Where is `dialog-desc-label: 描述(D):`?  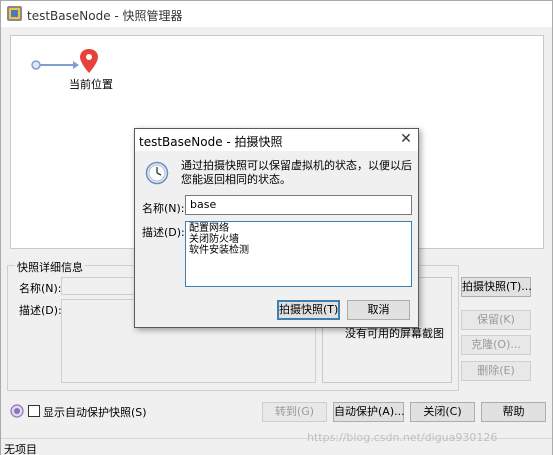 dialog-desc-label: 描述(D): is located at coordinates (163, 232).